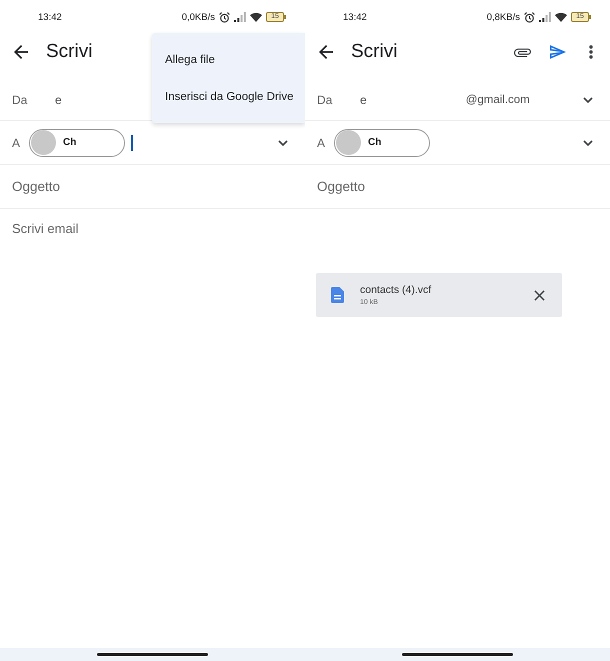 The height and width of the screenshot is (661, 610). What do you see at coordinates (337, 295) in the screenshot?
I see `document-icon` at bounding box center [337, 295].